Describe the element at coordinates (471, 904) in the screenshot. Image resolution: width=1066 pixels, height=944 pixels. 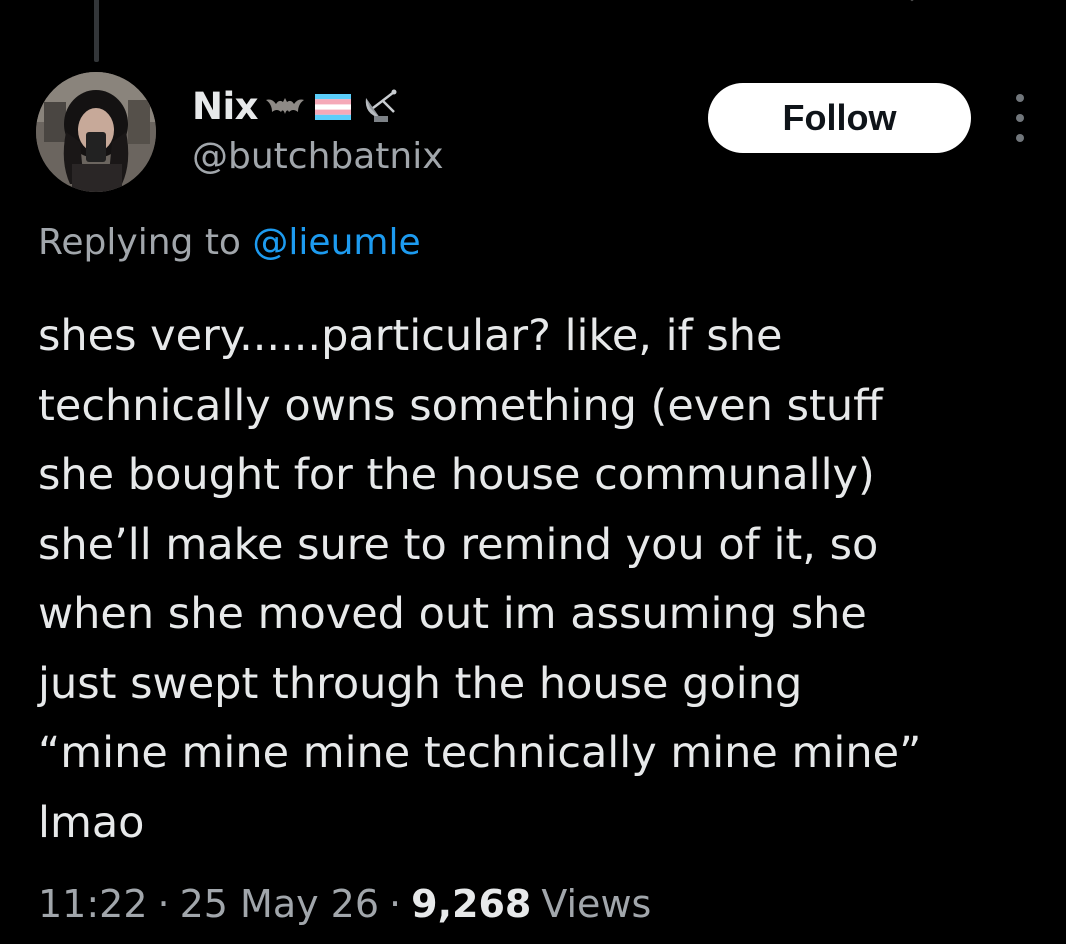
I see `views-count: 9,268` at that location.